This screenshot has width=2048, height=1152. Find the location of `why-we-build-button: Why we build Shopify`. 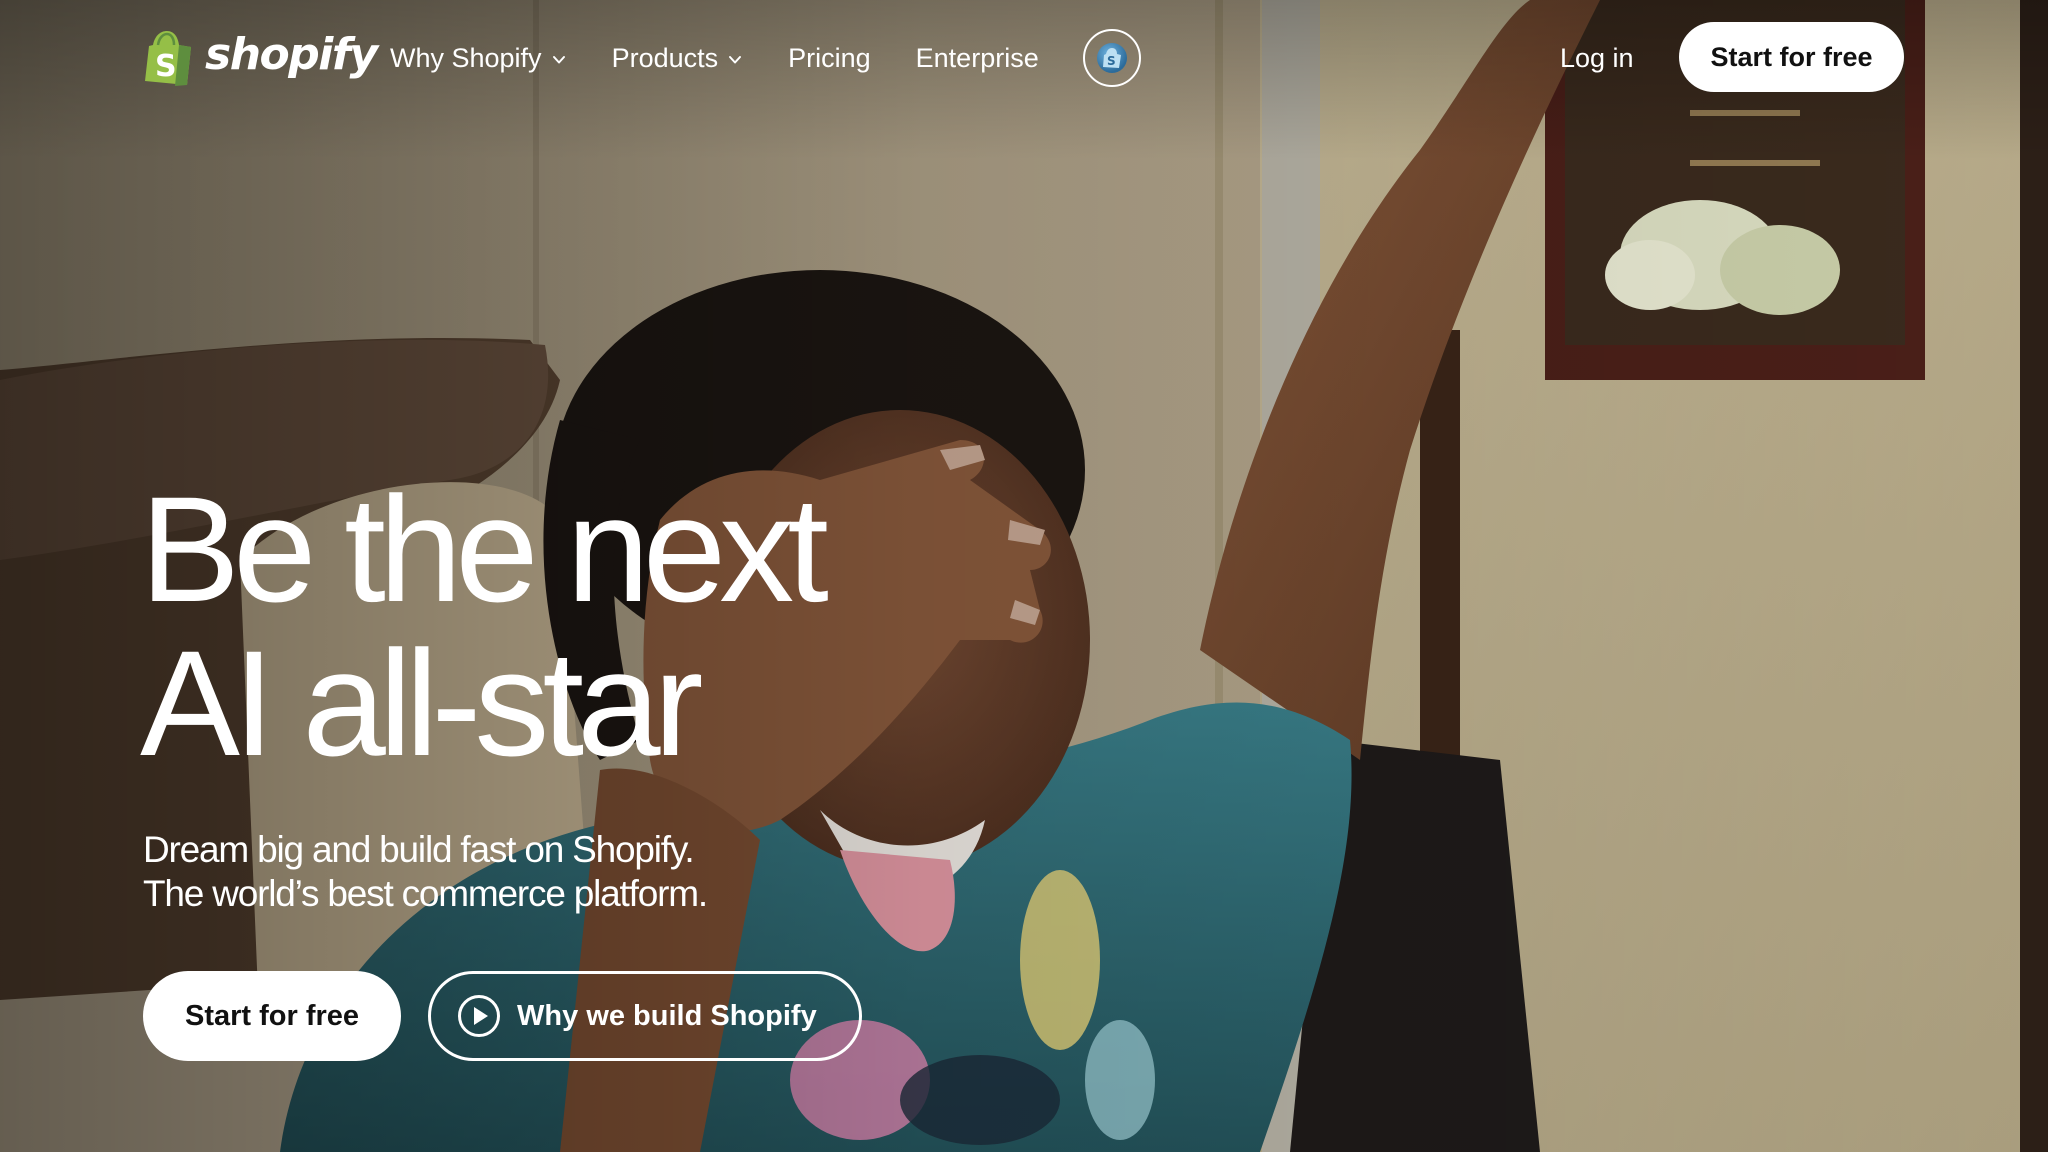

why-we-build-button: Why we build Shopify is located at coordinates (645, 1016).